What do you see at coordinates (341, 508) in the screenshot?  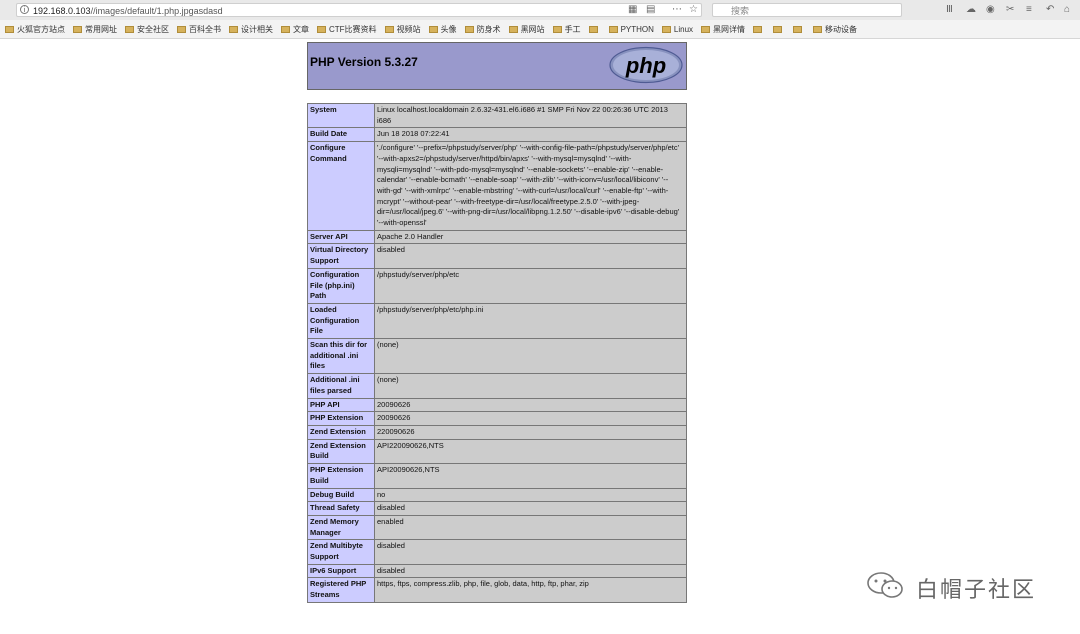 I see `row-key: Thread Safety` at bounding box center [341, 508].